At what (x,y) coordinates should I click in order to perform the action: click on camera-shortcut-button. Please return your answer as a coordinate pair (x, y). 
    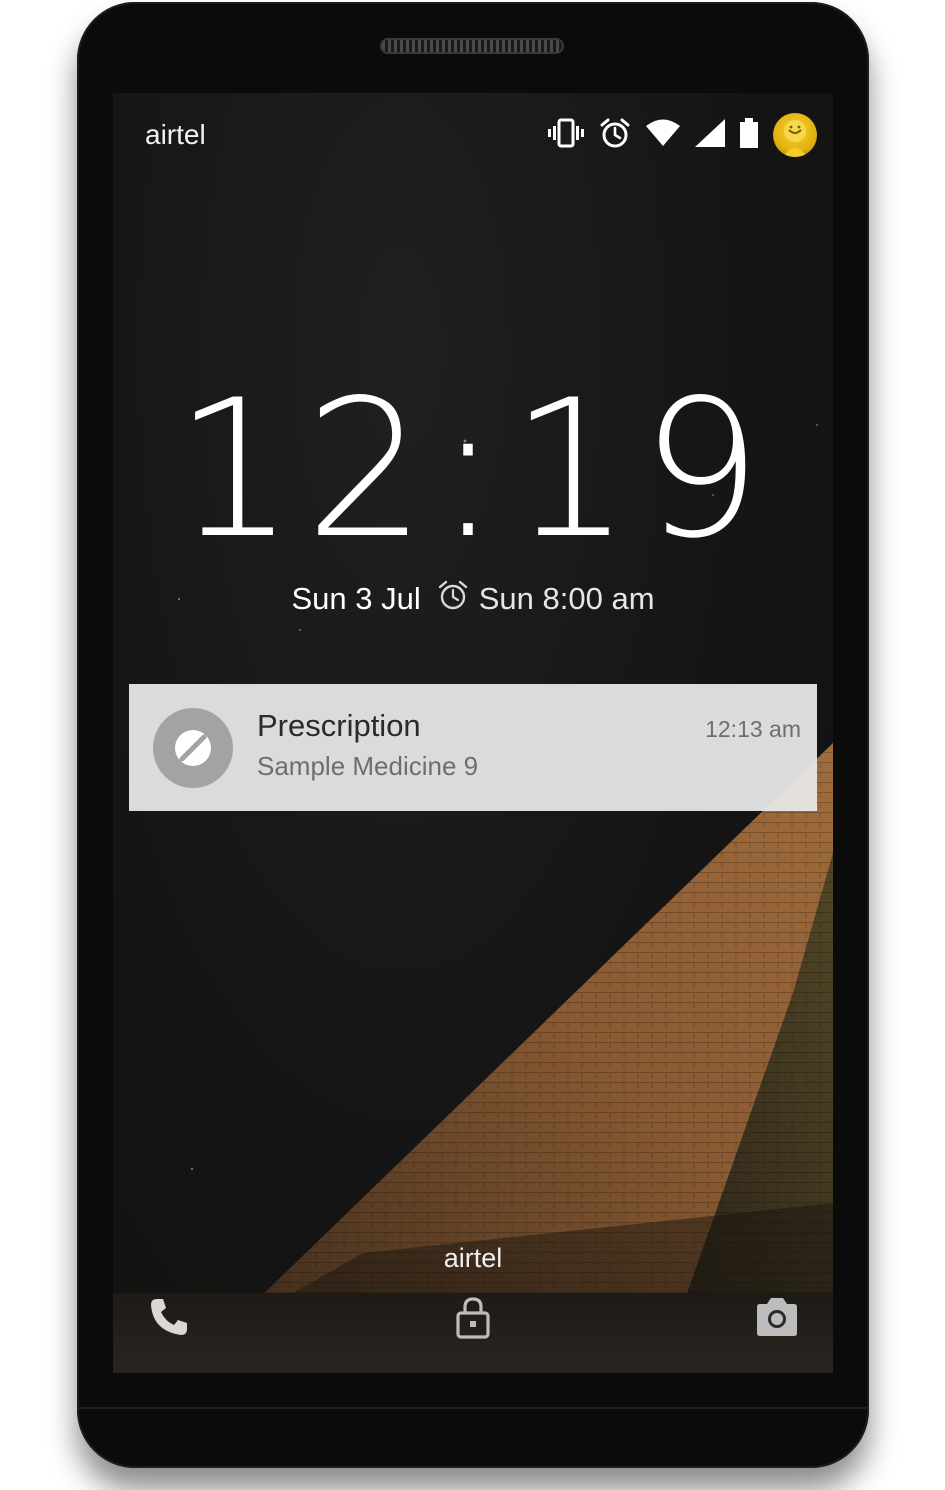
    Looking at the image, I should click on (777, 1317).